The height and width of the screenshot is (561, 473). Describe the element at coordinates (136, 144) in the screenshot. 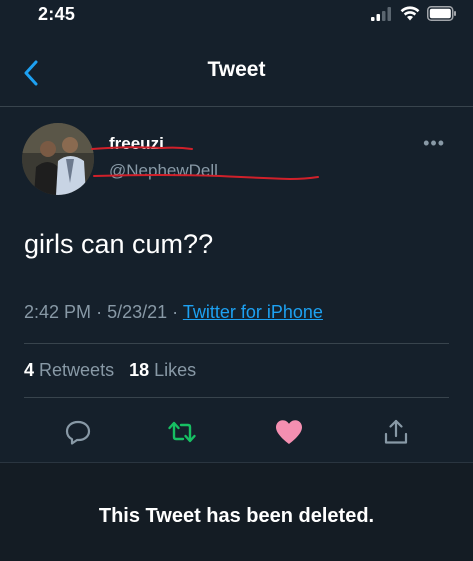

I see `author-name: freeuzi` at that location.